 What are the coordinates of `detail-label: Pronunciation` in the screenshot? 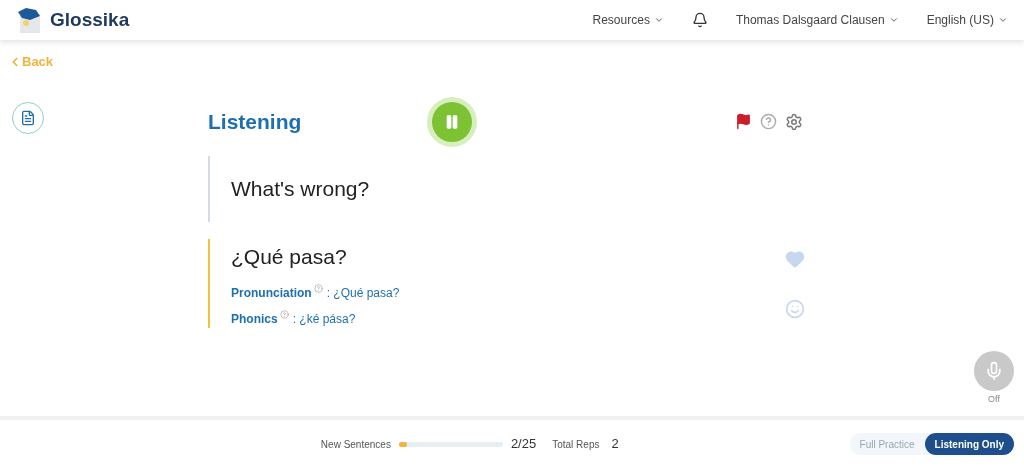 It's located at (271, 293).